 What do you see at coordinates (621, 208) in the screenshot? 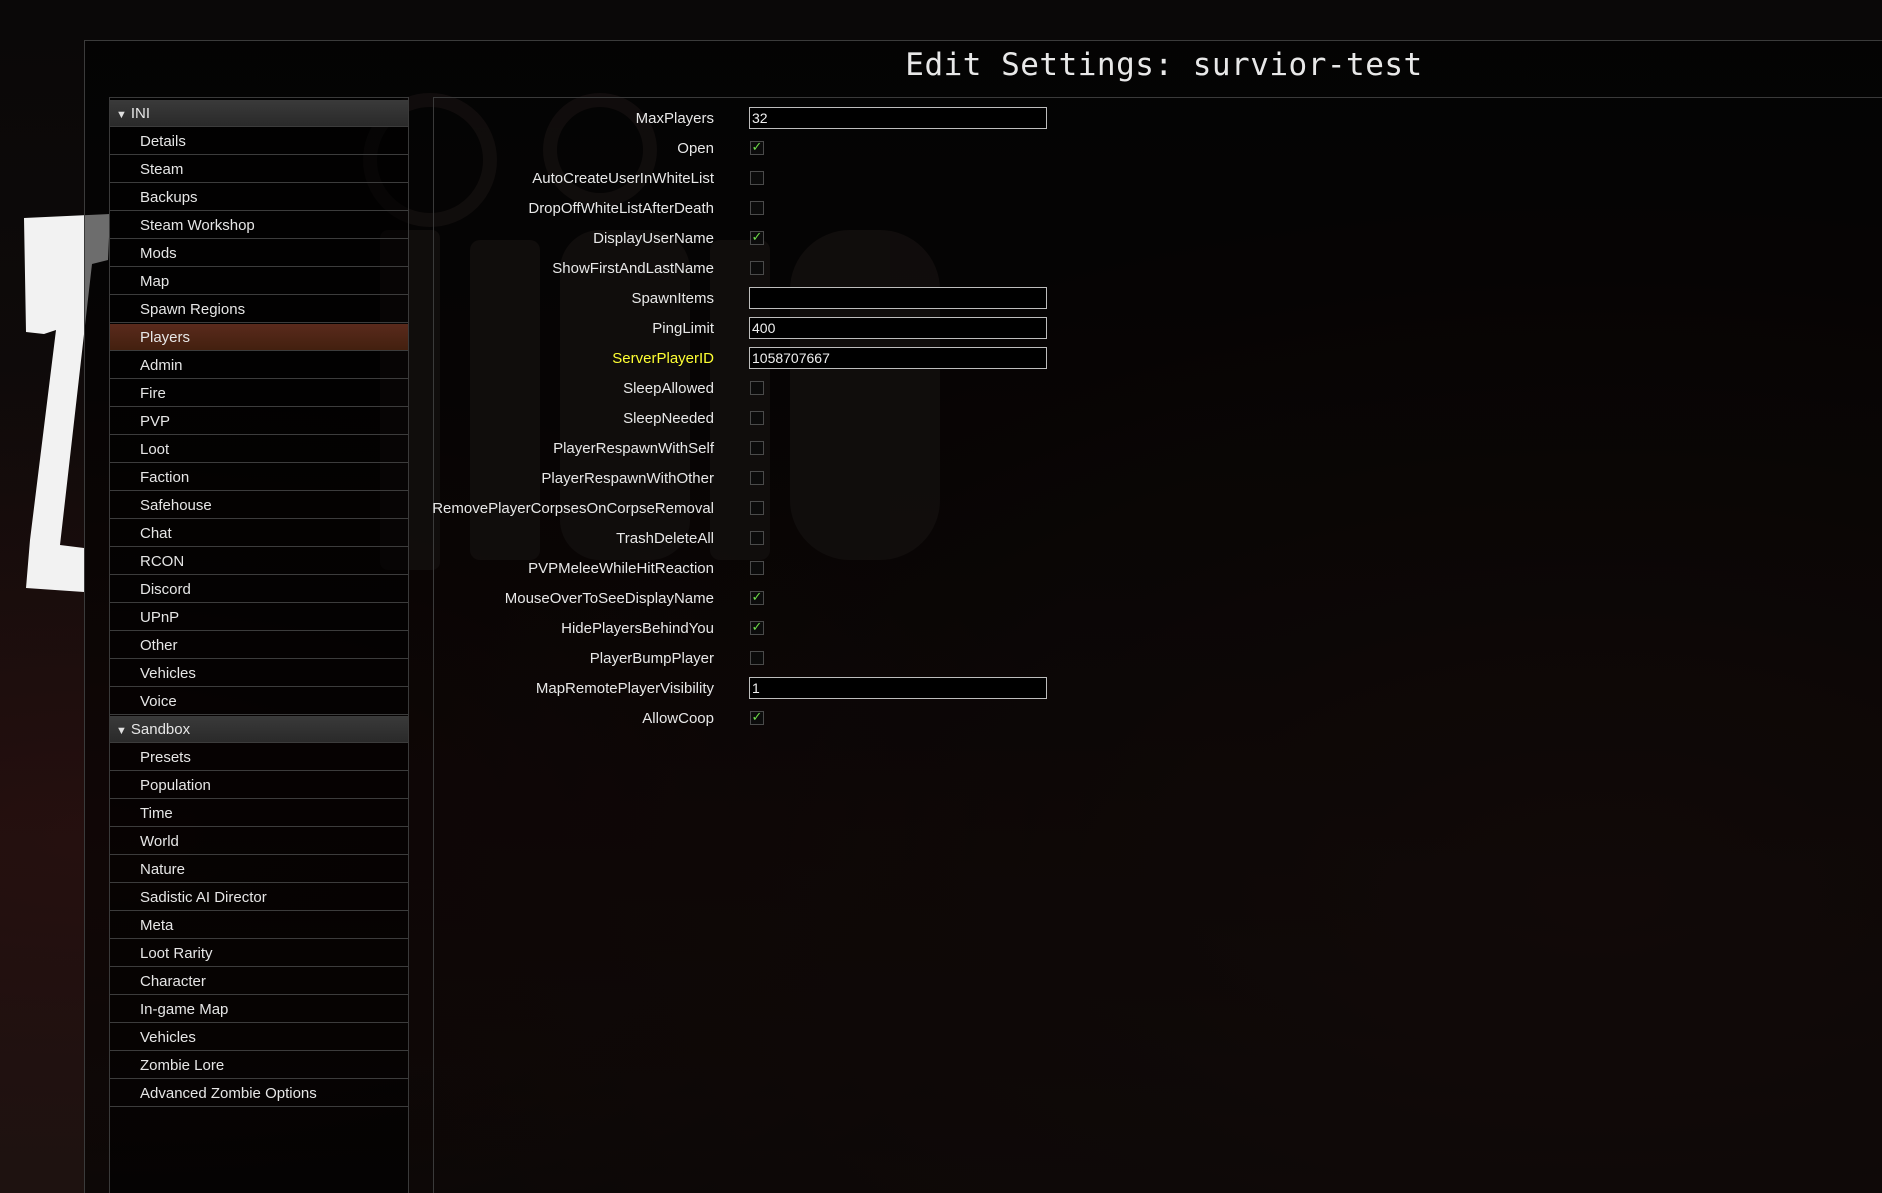
I see `setting-label: DropOffWhiteListAfterDeath` at bounding box center [621, 208].